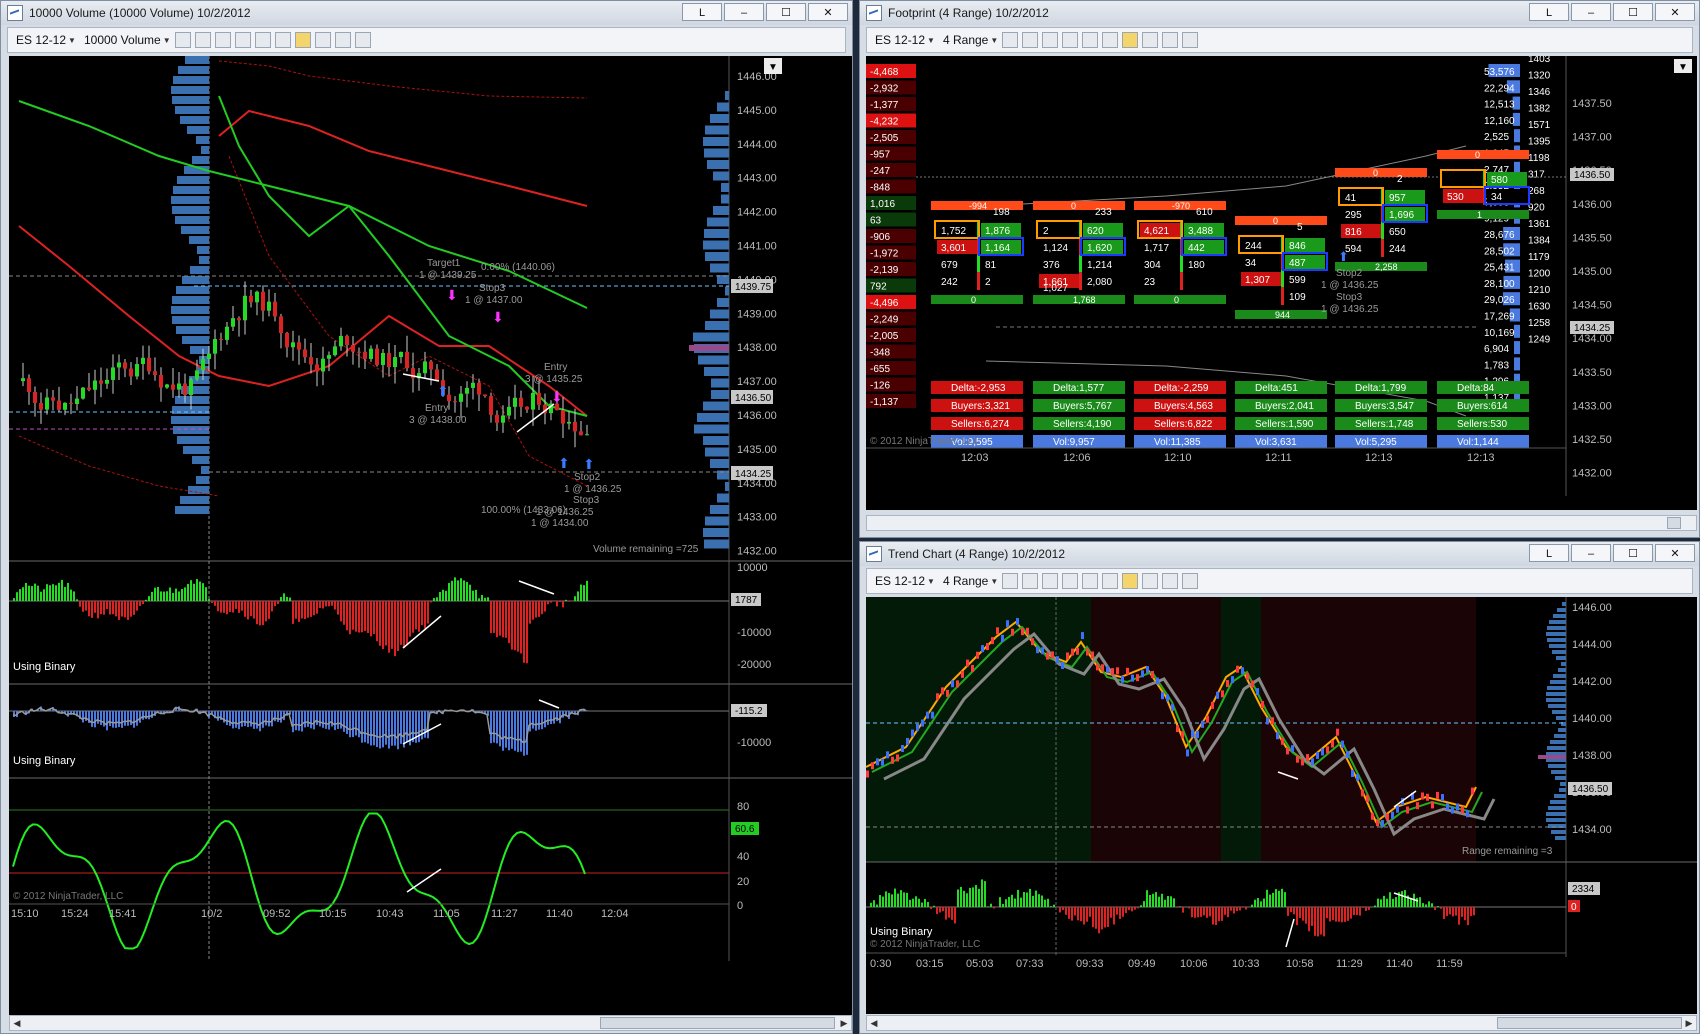 The height and width of the screenshot is (1034, 1700). What do you see at coordinates (1279, 554) in the screenshot?
I see `title-bar: Trend Chart (4 Range) 10/2/2012 L – ☐ ✕` at bounding box center [1279, 554].